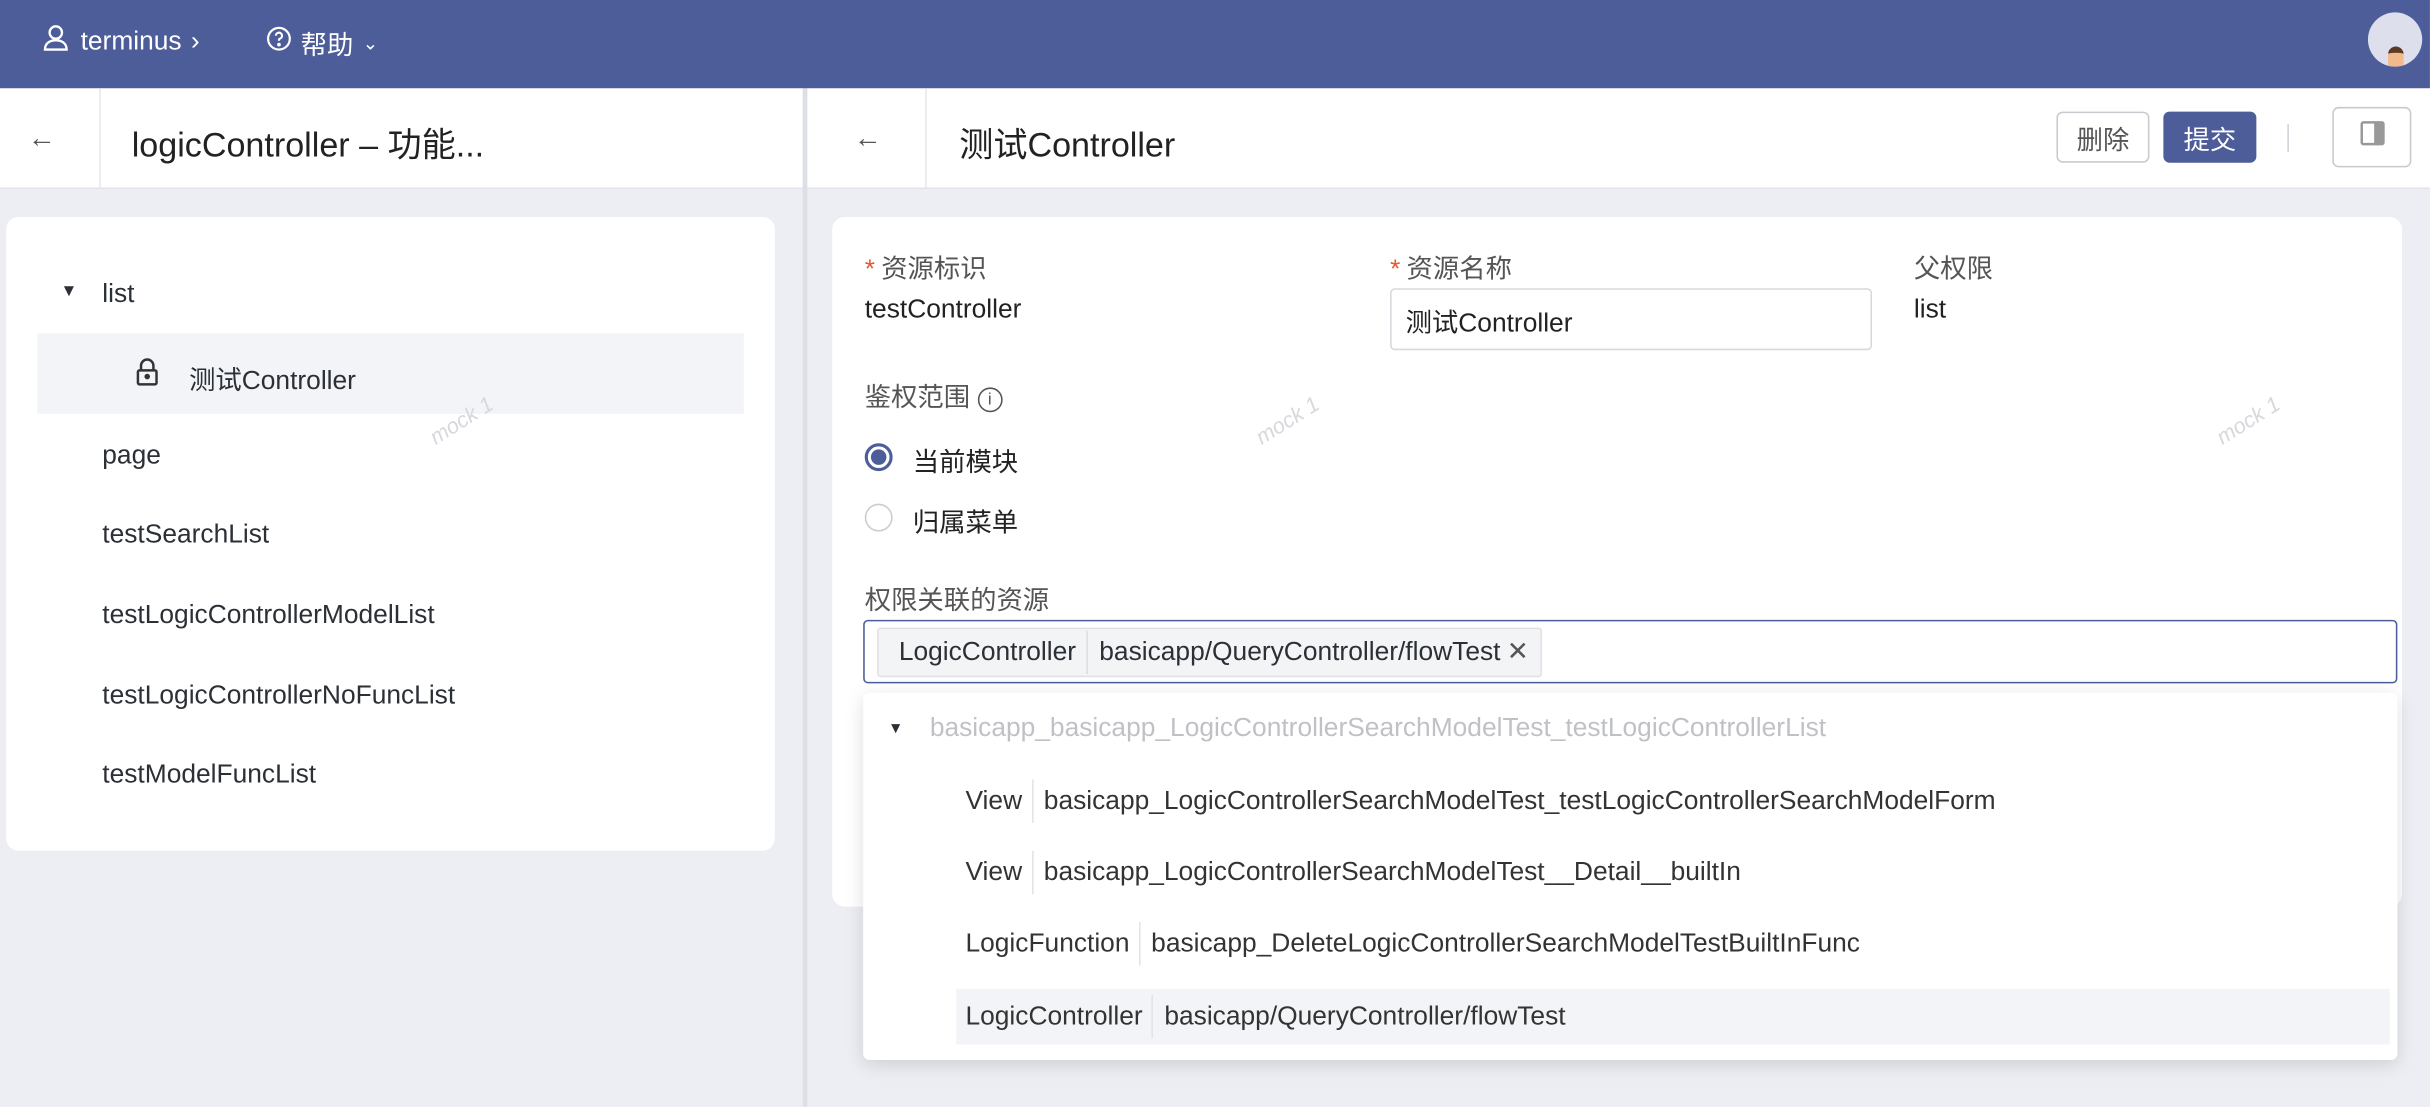  What do you see at coordinates (272, 380) in the screenshot?
I see `tree-item-label: 测试Controller` at bounding box center [272, 380].